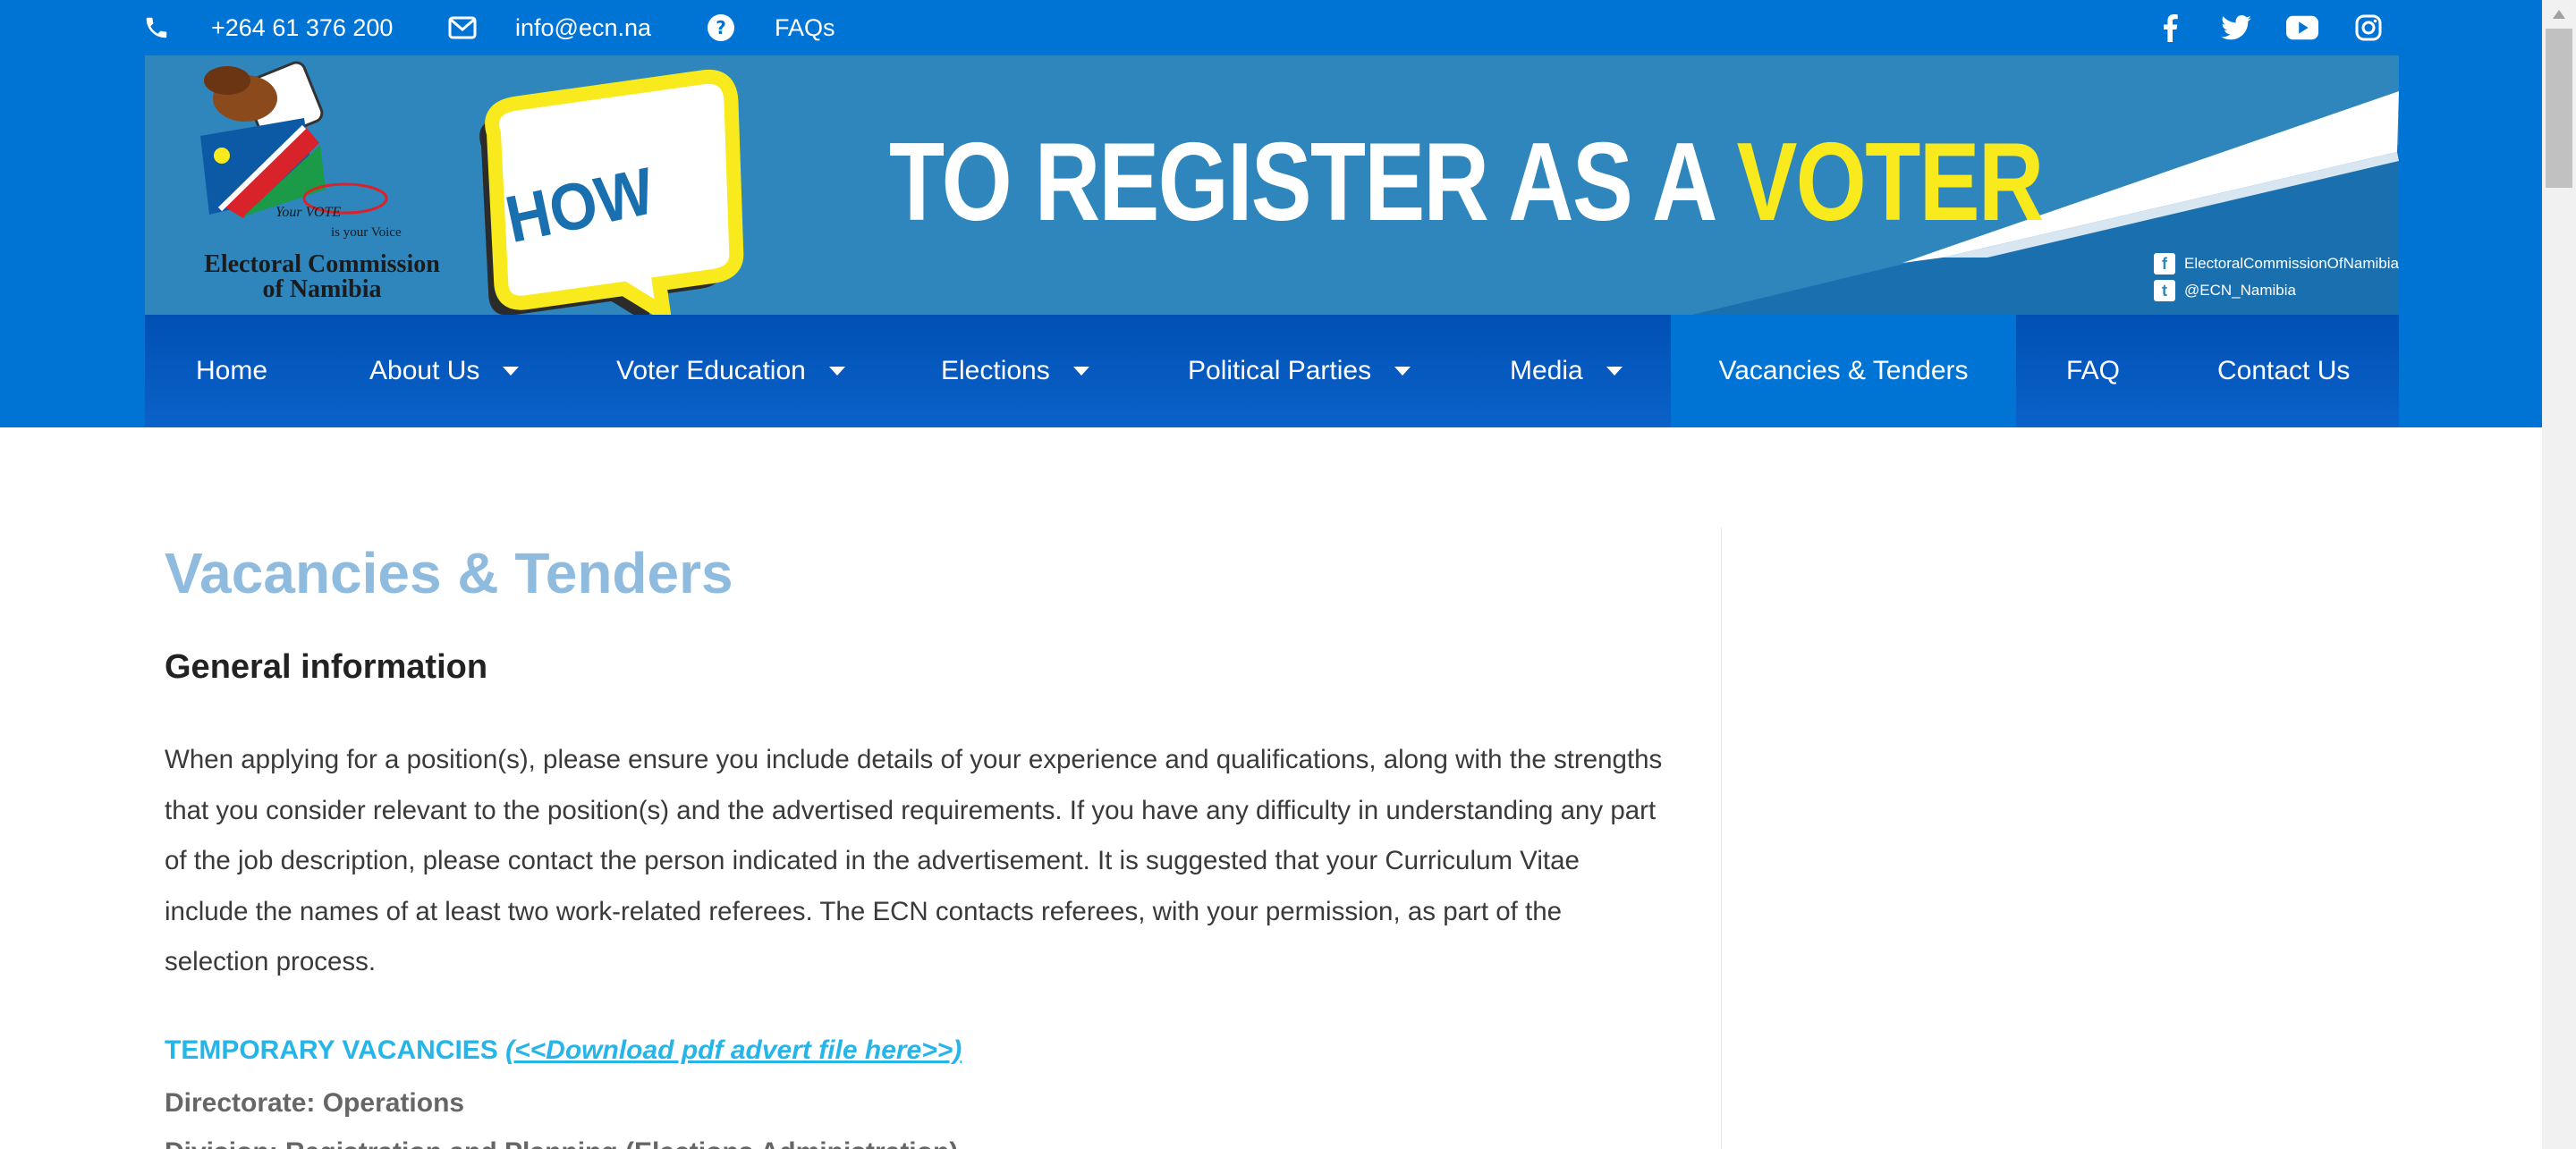 The width and height of the screenshot is (2576, 1149). I want to click on nav-item-contact-us: Contact Us, so click(2283, 371).